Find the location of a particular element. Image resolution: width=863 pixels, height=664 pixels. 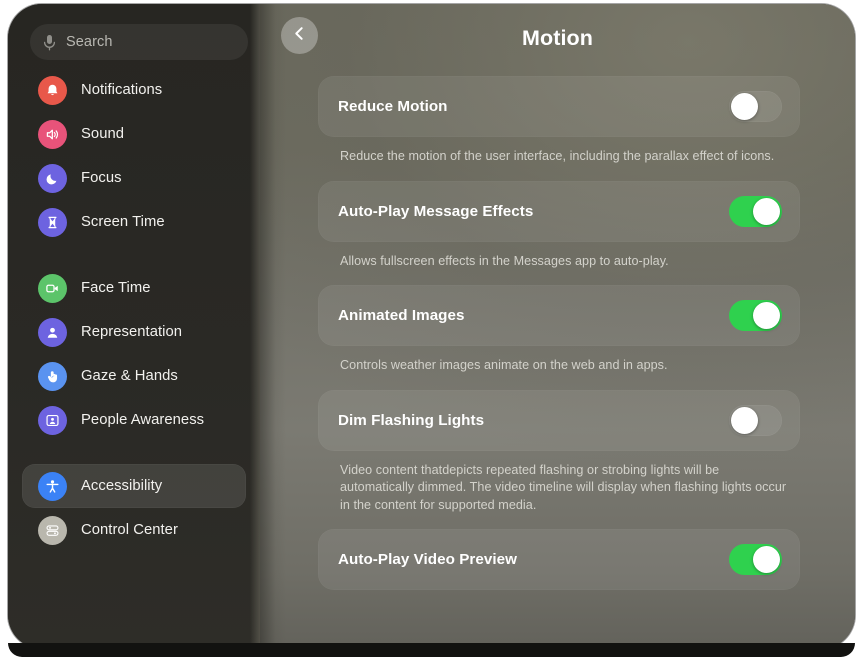

sidebar-item-sound: Sound is located at coordinates (134, 134).